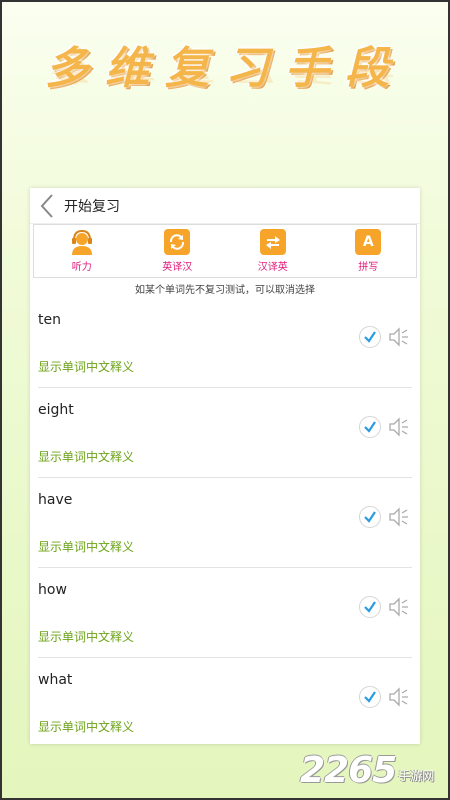  I want to click on sync-icon, so click(177, 242).